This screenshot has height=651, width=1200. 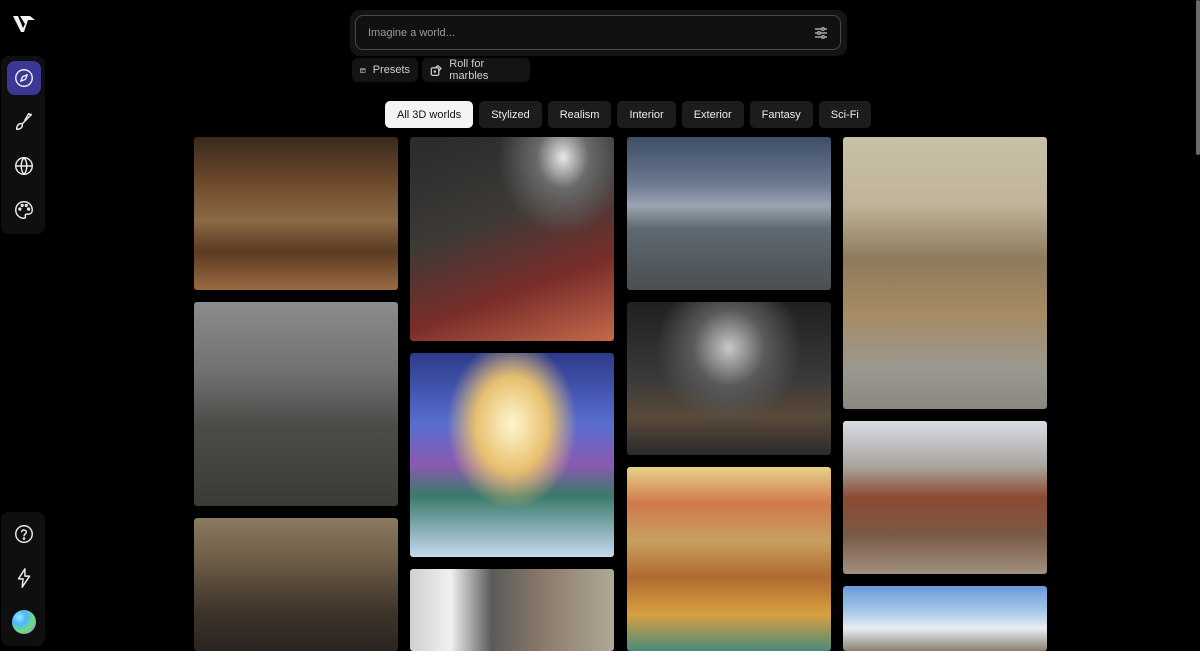 What do you see at coordinates (945, 273) in the screenshot?
I see `world-card-storage-office` at bounding box center [945, 273].